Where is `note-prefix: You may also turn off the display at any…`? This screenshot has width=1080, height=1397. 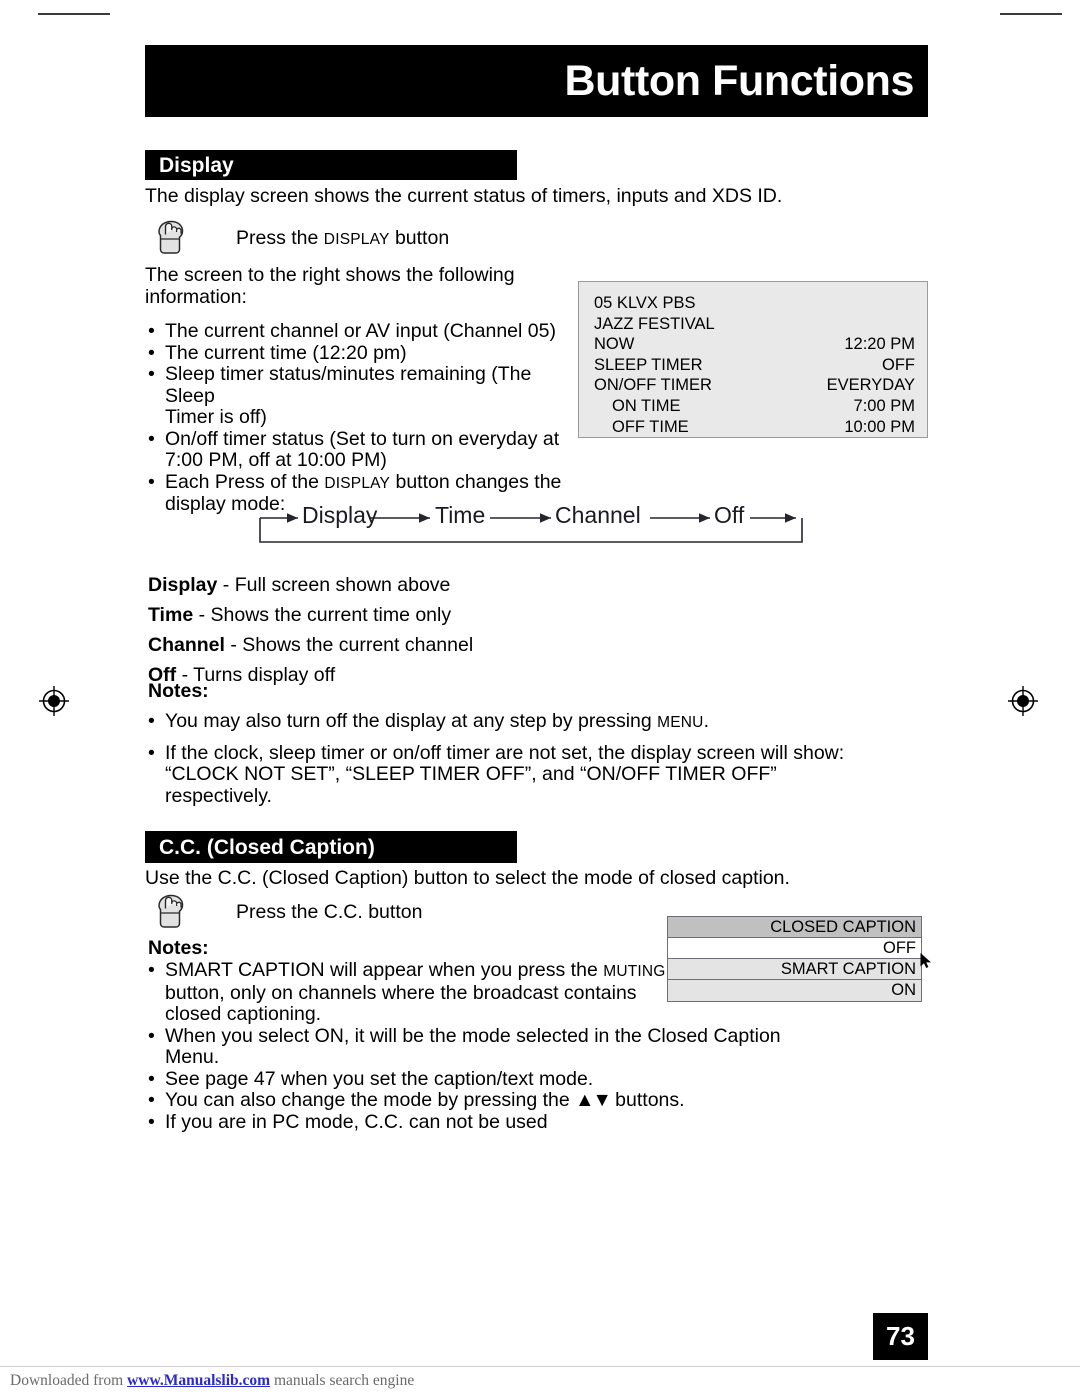 note-prefix: You may also turn off the display at any… is located at coordinates (411, 721).